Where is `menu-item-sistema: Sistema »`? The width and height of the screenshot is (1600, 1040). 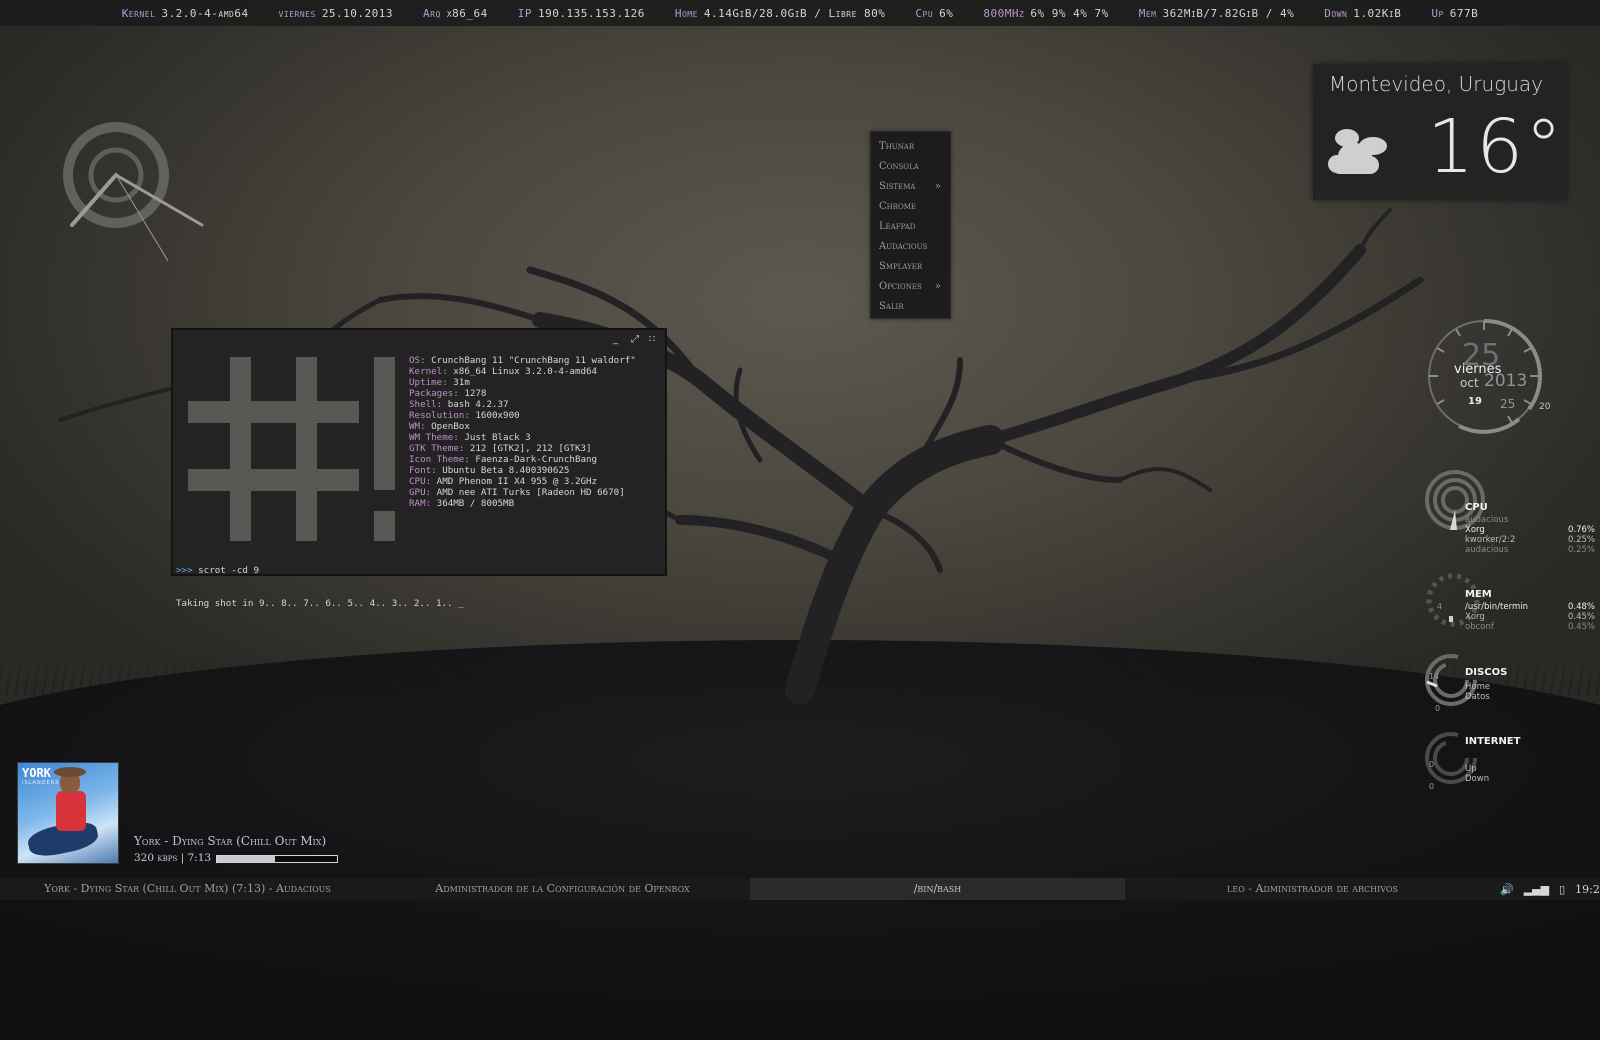 menu-item-sistema: Sistema » is located at coordinates (910, 187).